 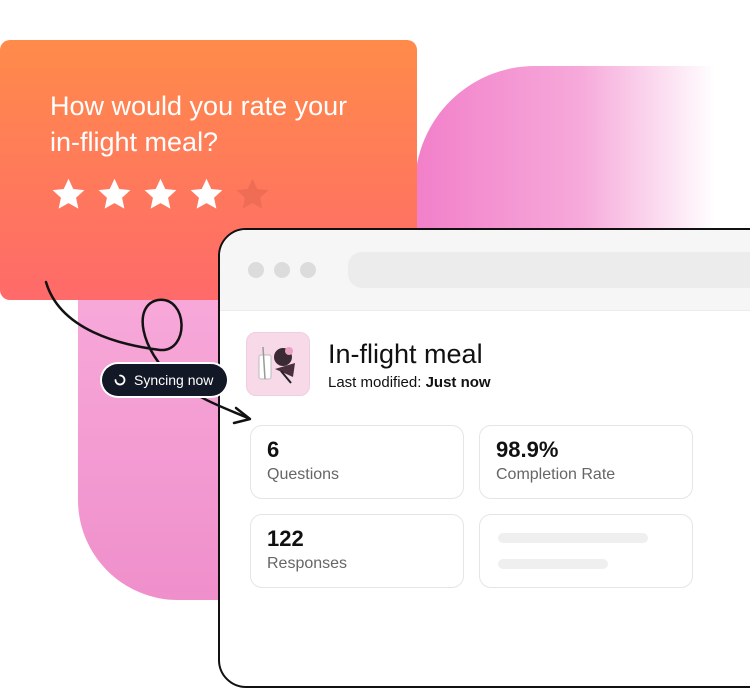 I want to click on syncing-status-badge: Syncing now, so click(x=165, y=380).